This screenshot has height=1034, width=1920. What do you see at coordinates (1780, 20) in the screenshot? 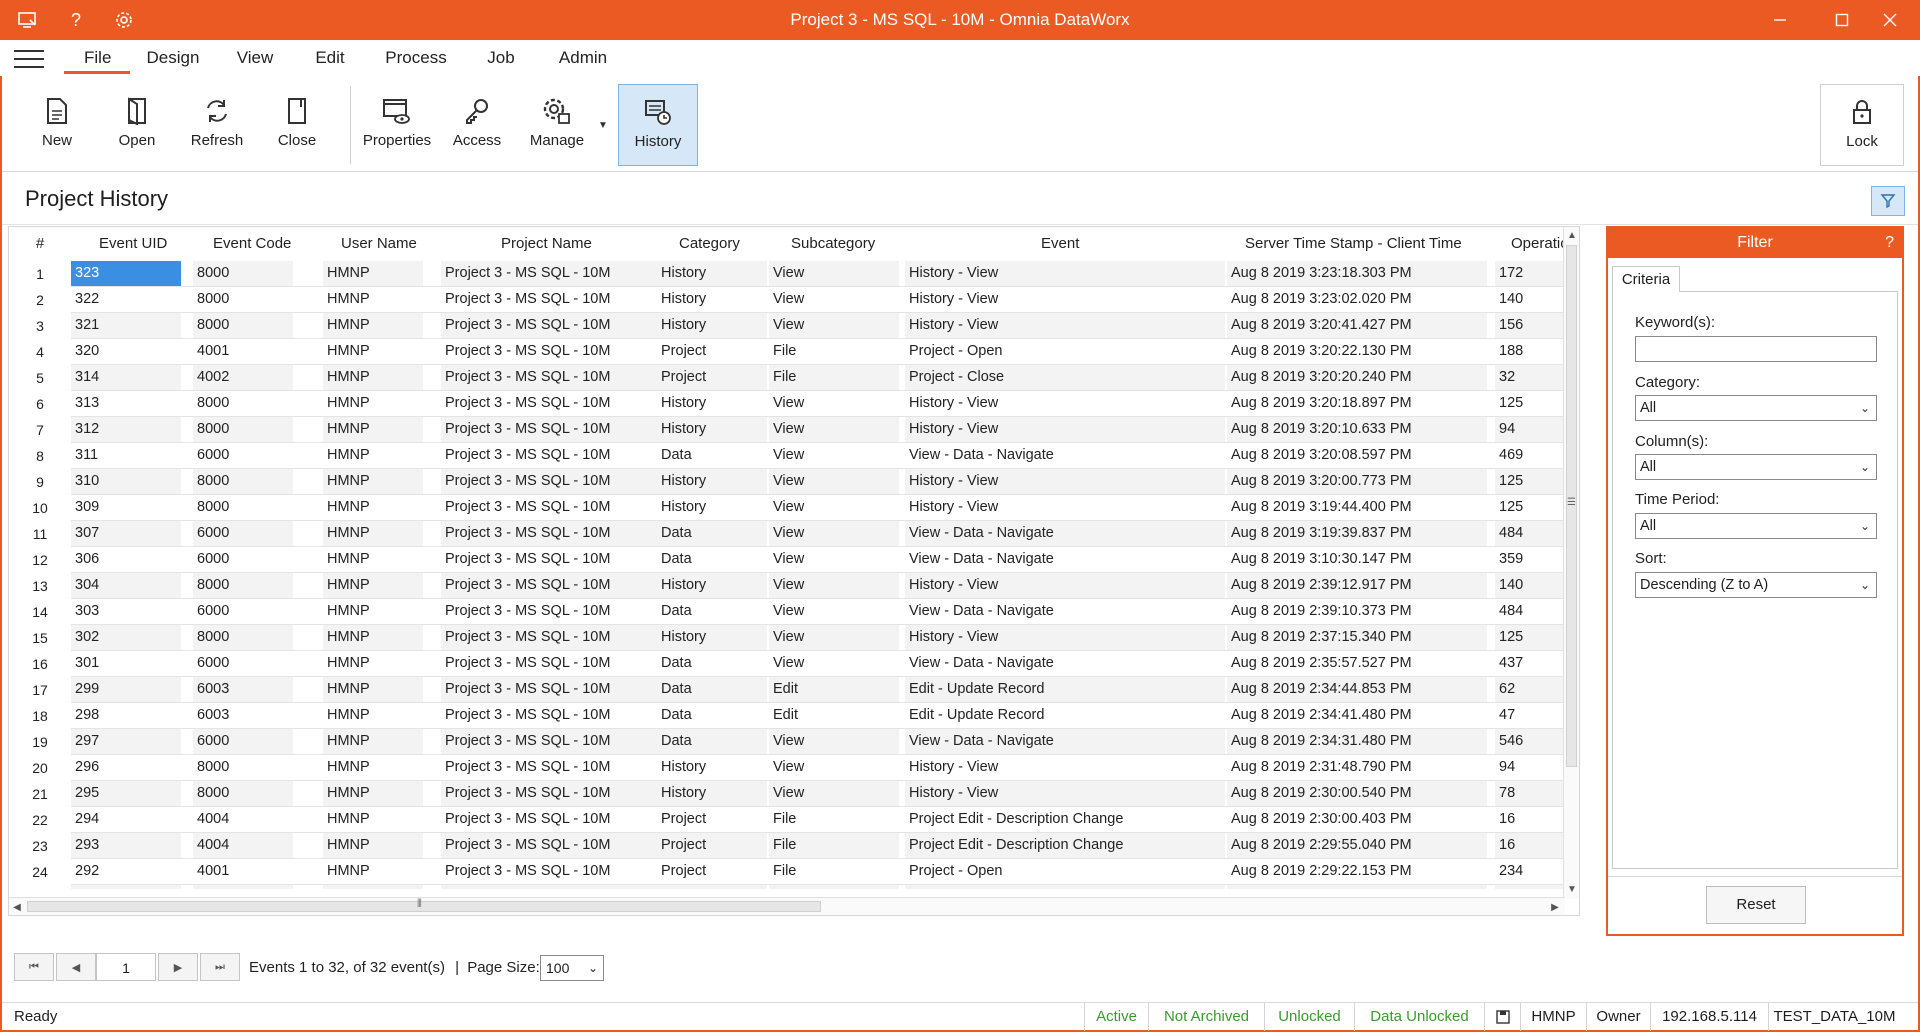
I see `minimize-icon` at bounding box center [1780, 20].